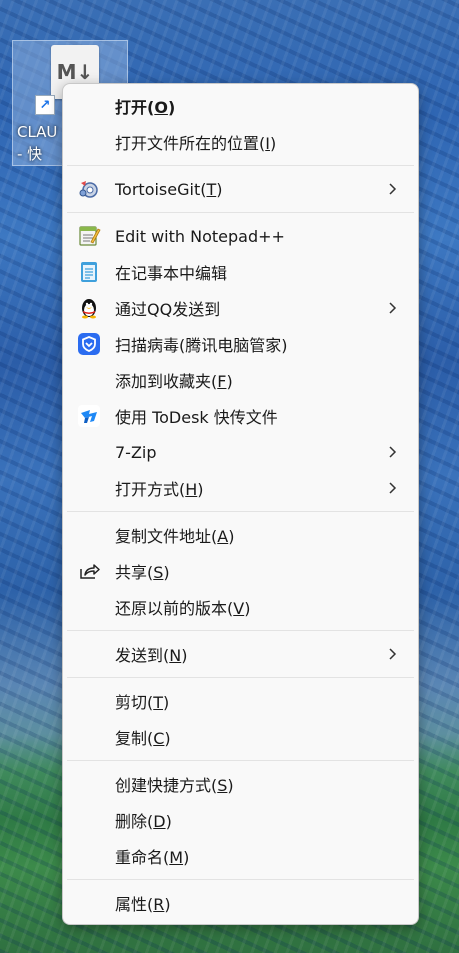  What do you see at coordinates (159, 738) in the screenshot?
I see `access-key: C` at bounding box center [159, 738].